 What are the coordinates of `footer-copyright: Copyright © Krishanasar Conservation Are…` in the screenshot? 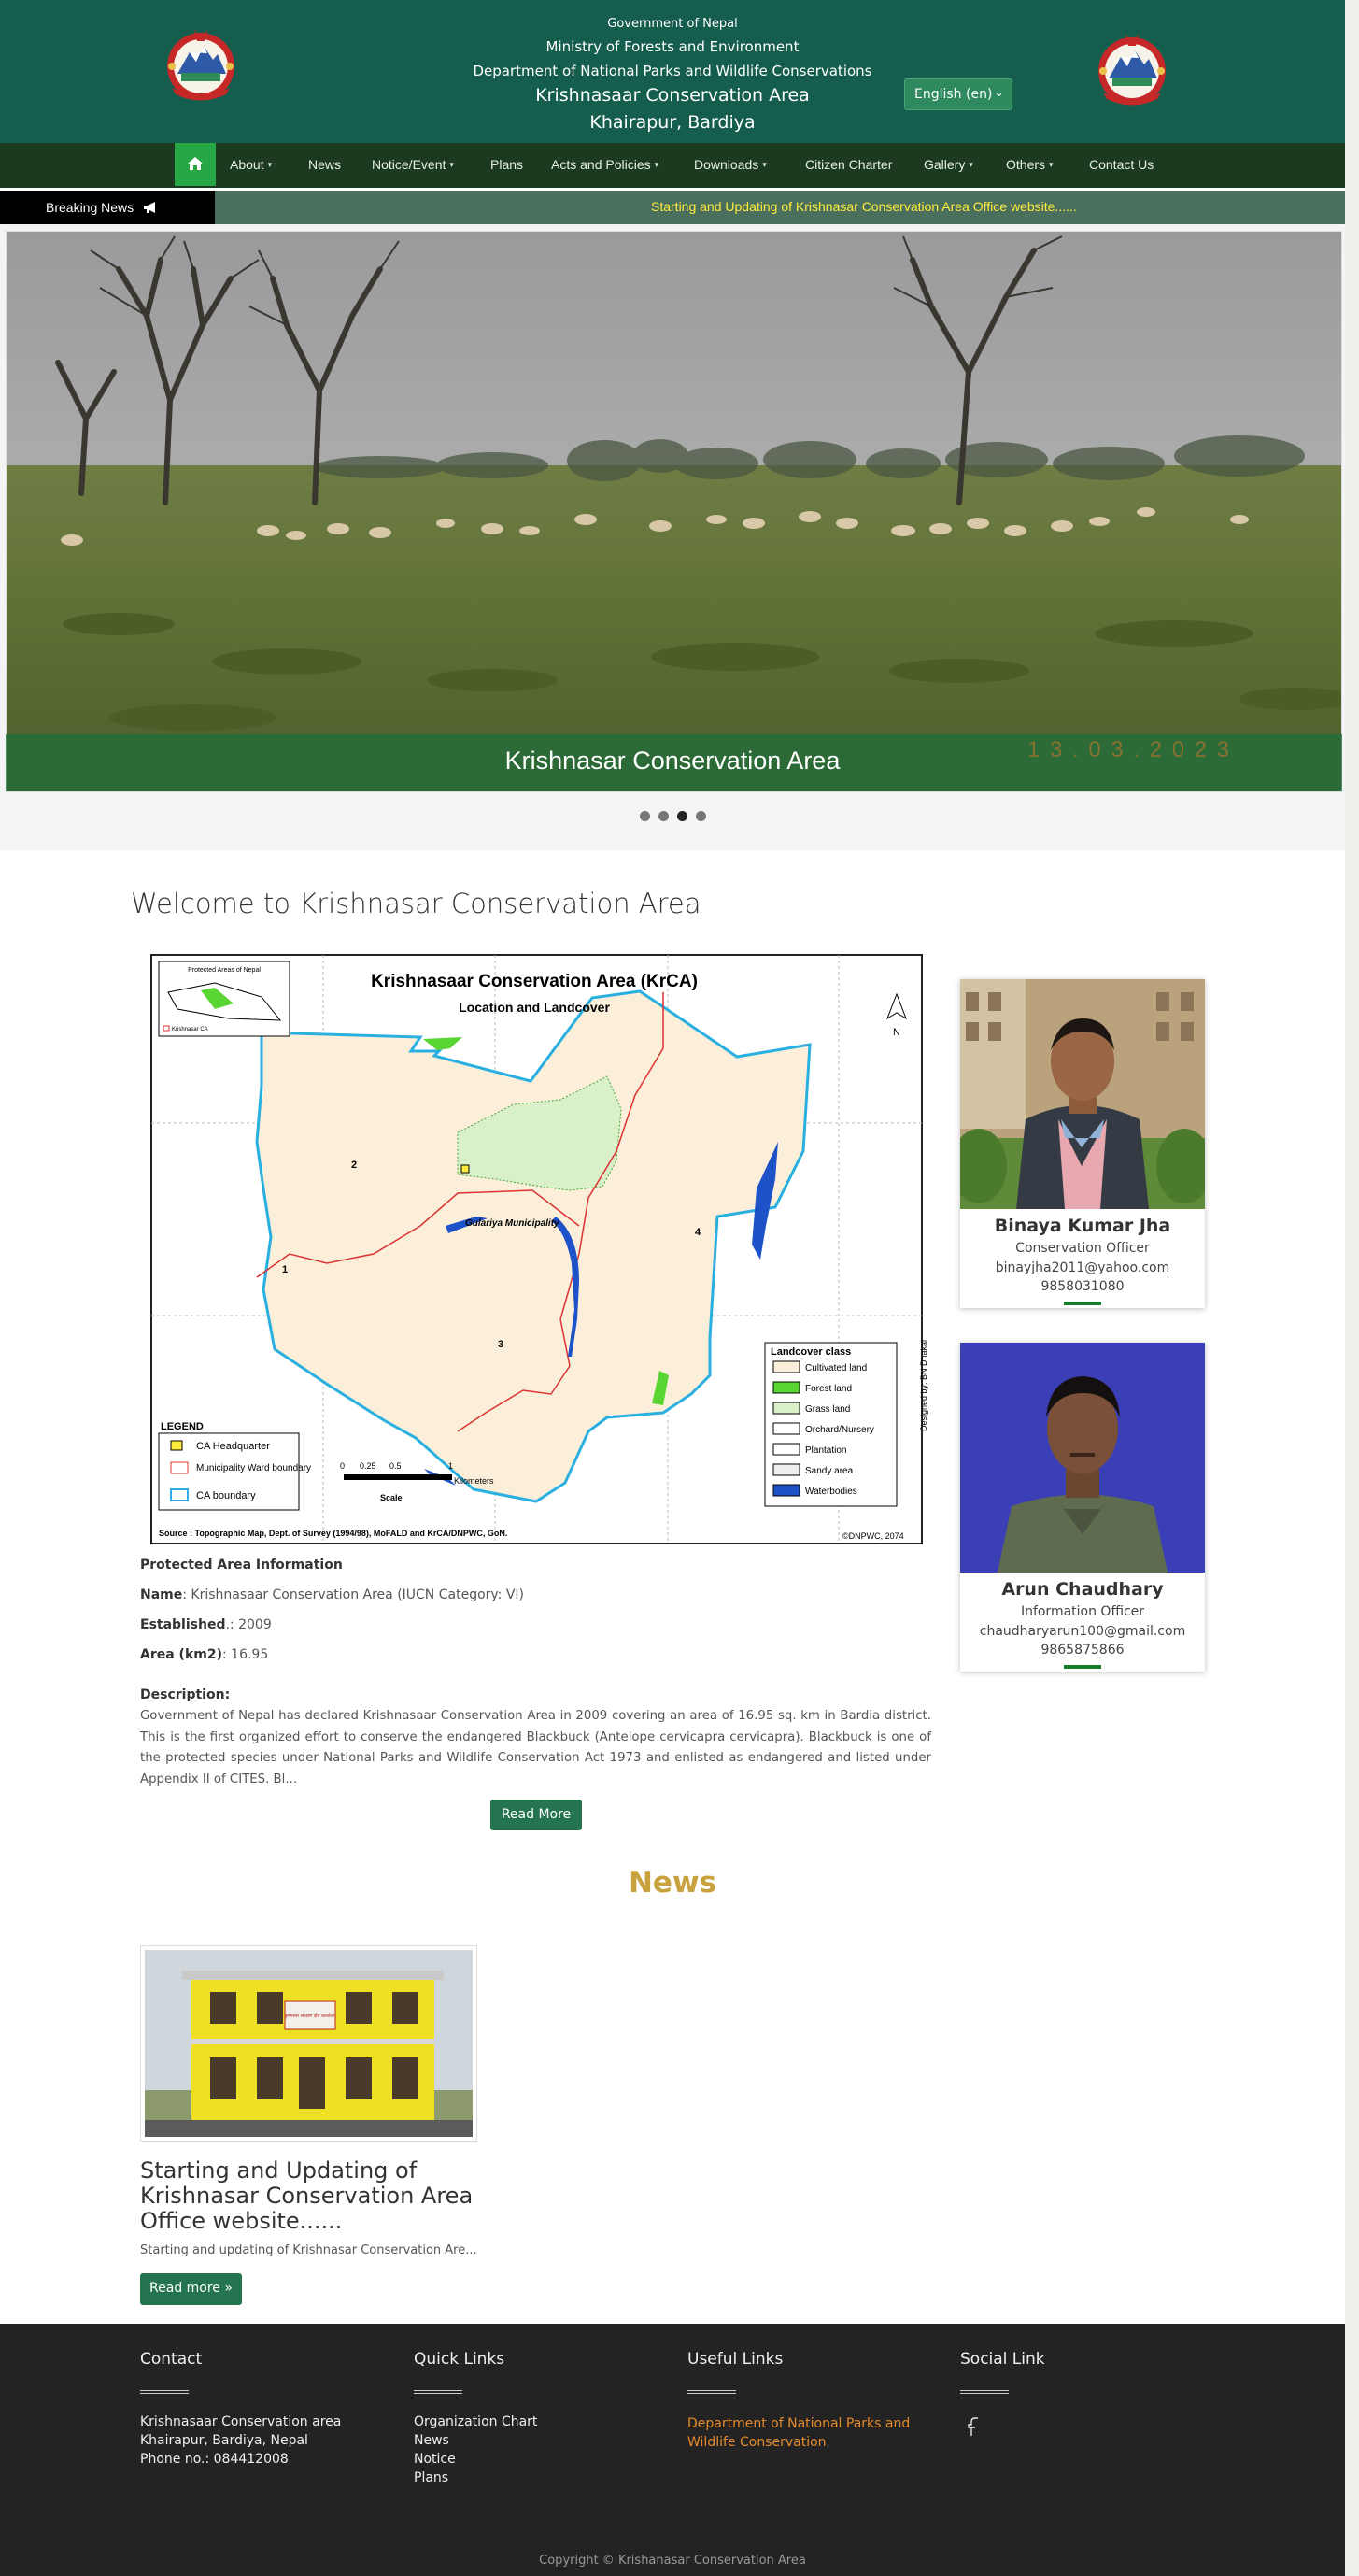 It's located at (672, 2561).